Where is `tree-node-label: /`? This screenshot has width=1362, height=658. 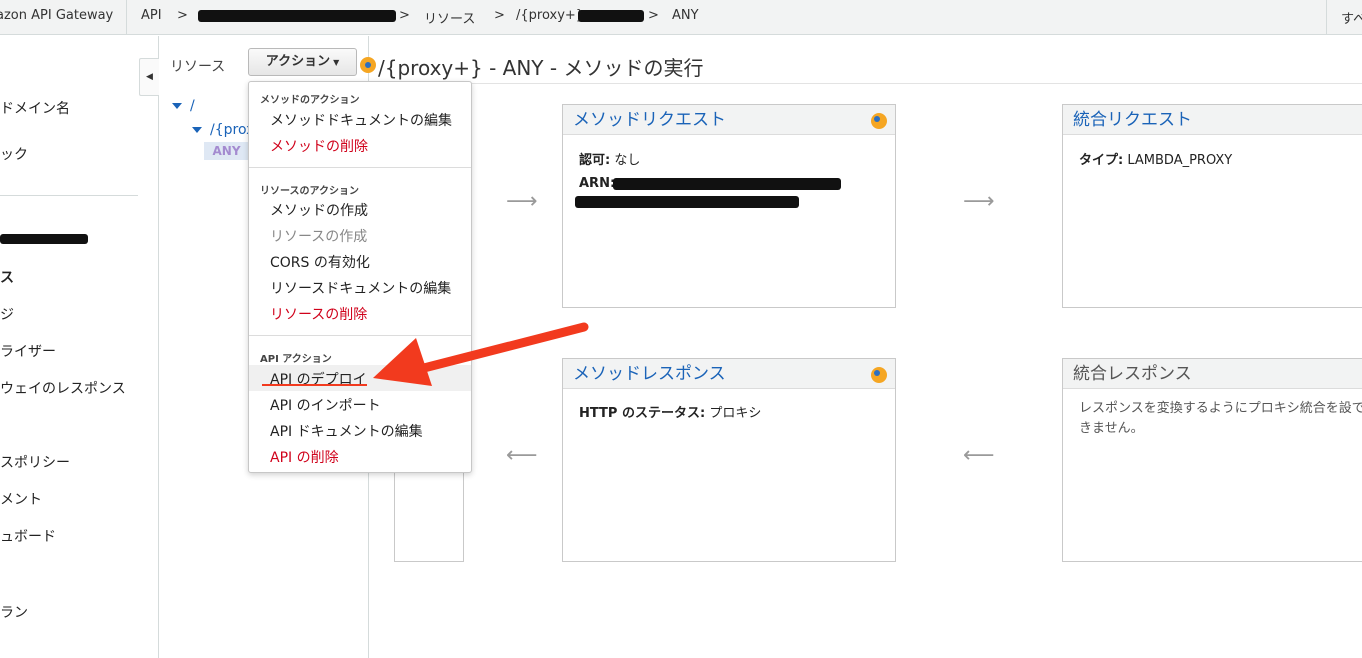 tree-node-label: / is located at coordinates (192, 106).